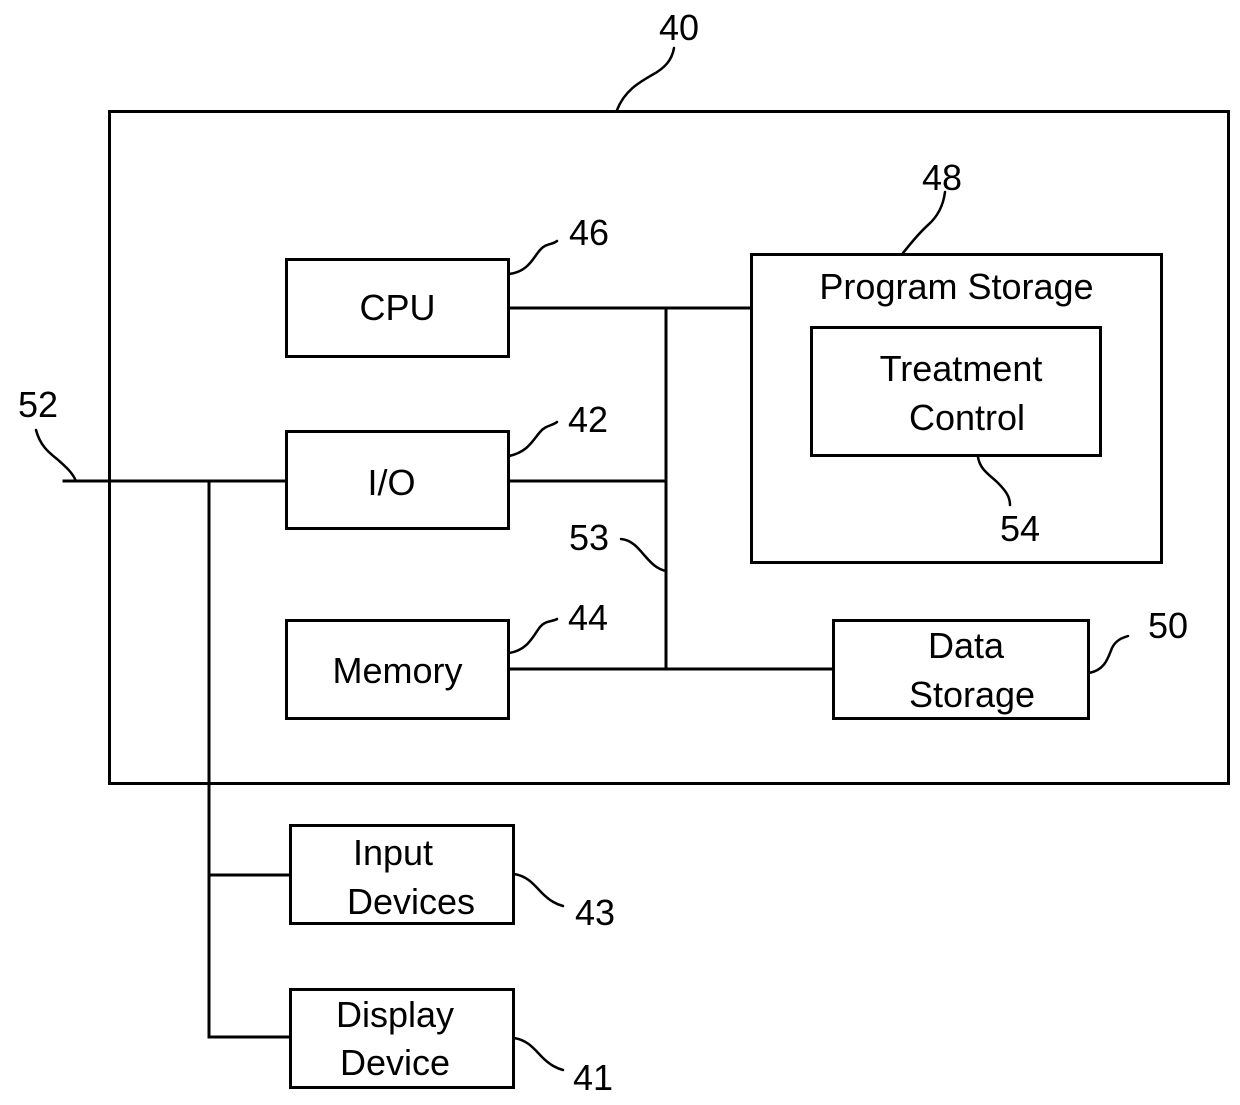 This screenshot has width=1240, height=1105. Describe the element at coordinates (411, 901) in the screenshot. I see `input-devices-label-line2: Devices` at that location.